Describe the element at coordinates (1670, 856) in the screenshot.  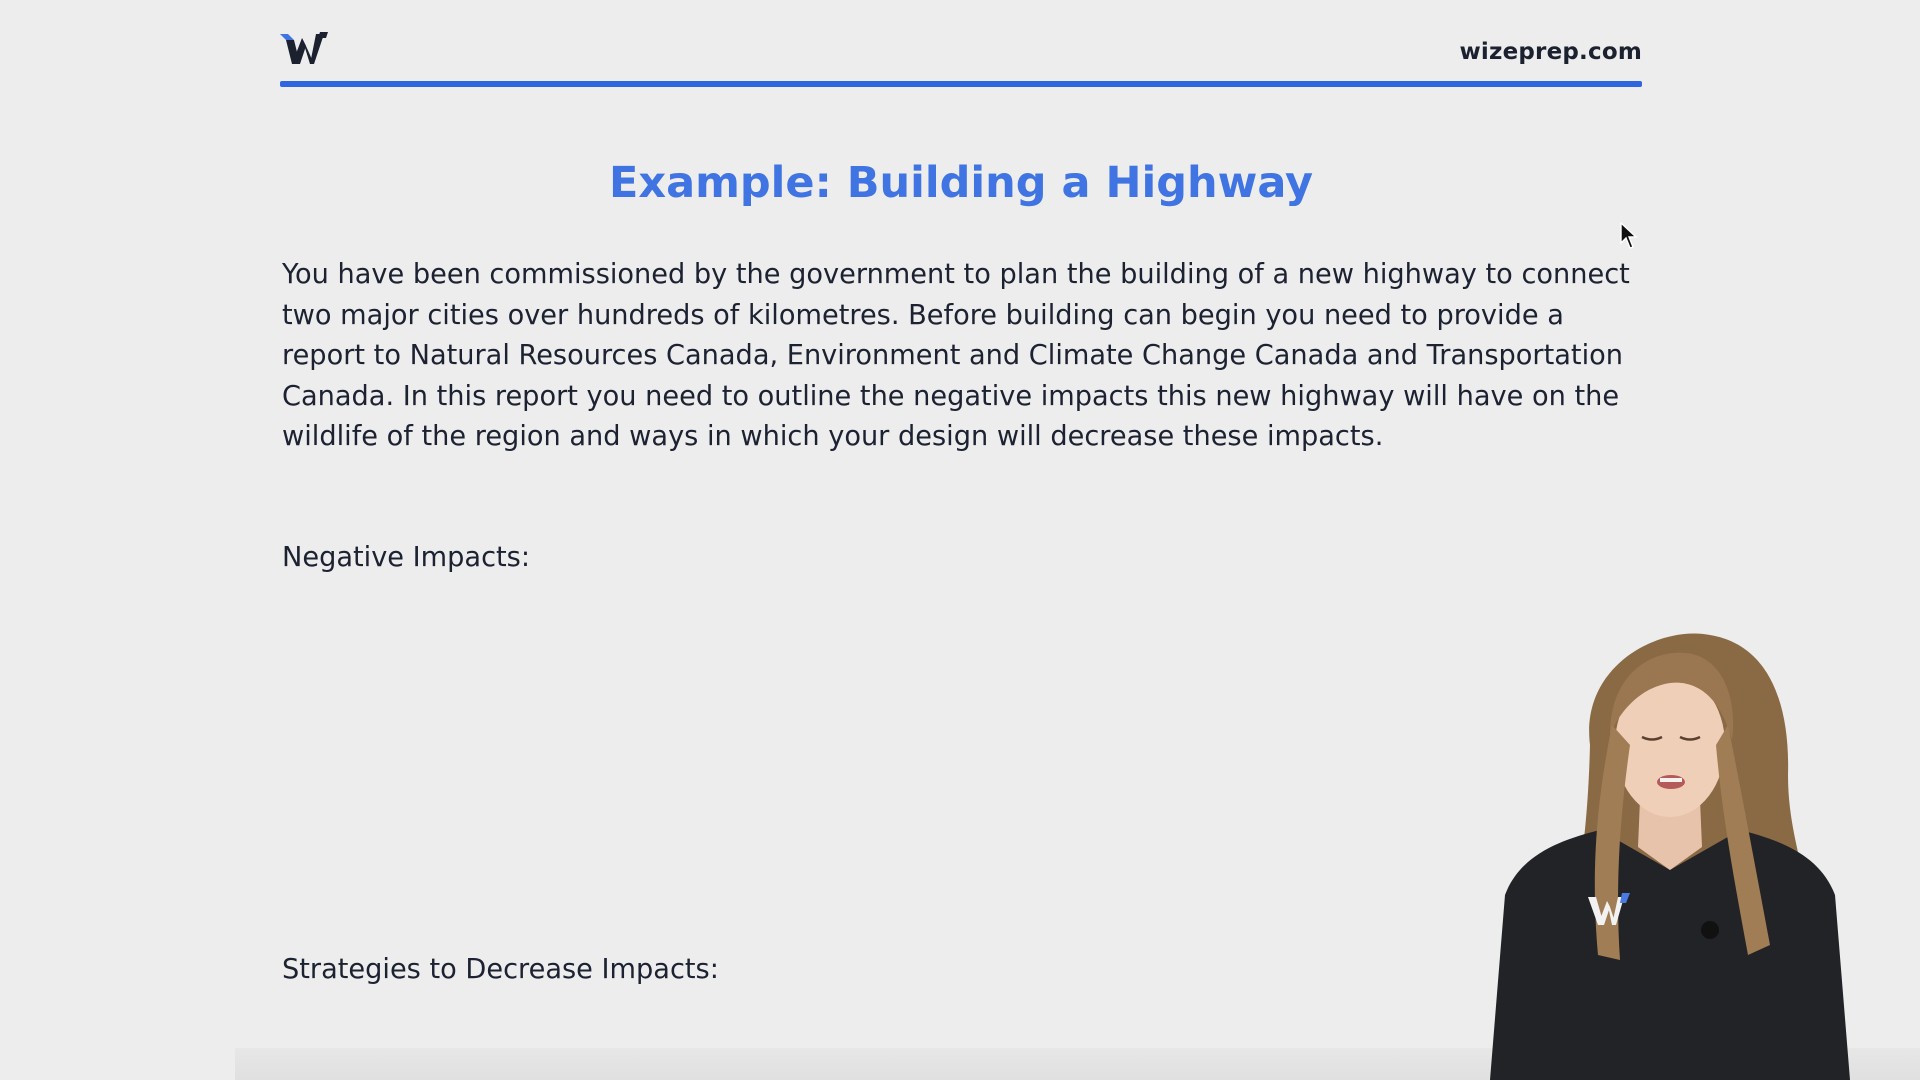
I see `presenter-webcam` at that location.